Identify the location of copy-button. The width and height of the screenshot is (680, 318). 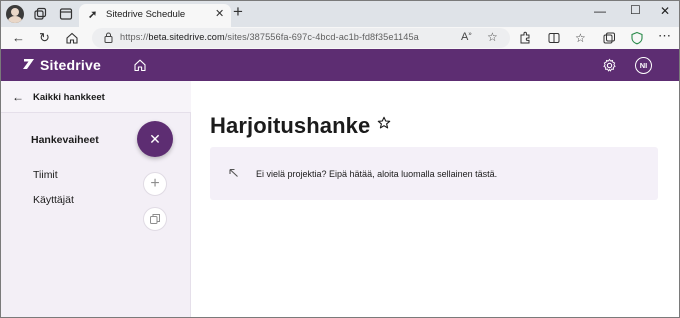
(155, 219).